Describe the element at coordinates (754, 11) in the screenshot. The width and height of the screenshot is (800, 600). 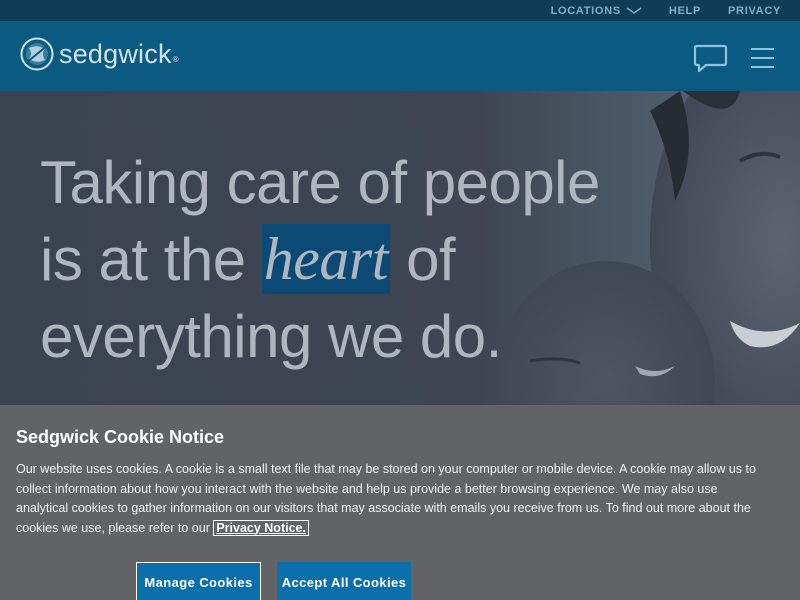
I see `privacy-link-top: PRIVACY` at that location.